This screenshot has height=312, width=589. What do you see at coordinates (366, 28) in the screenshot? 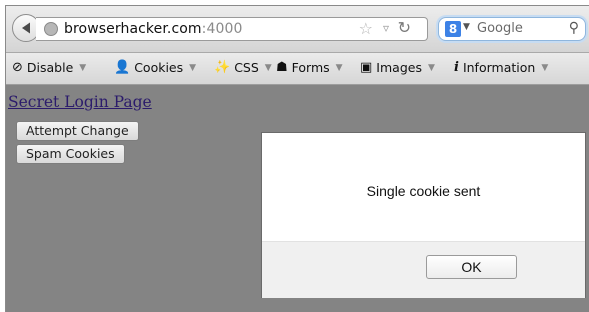
I see `bookmark-star-icon: ☆` at bounding box center [366, 28].